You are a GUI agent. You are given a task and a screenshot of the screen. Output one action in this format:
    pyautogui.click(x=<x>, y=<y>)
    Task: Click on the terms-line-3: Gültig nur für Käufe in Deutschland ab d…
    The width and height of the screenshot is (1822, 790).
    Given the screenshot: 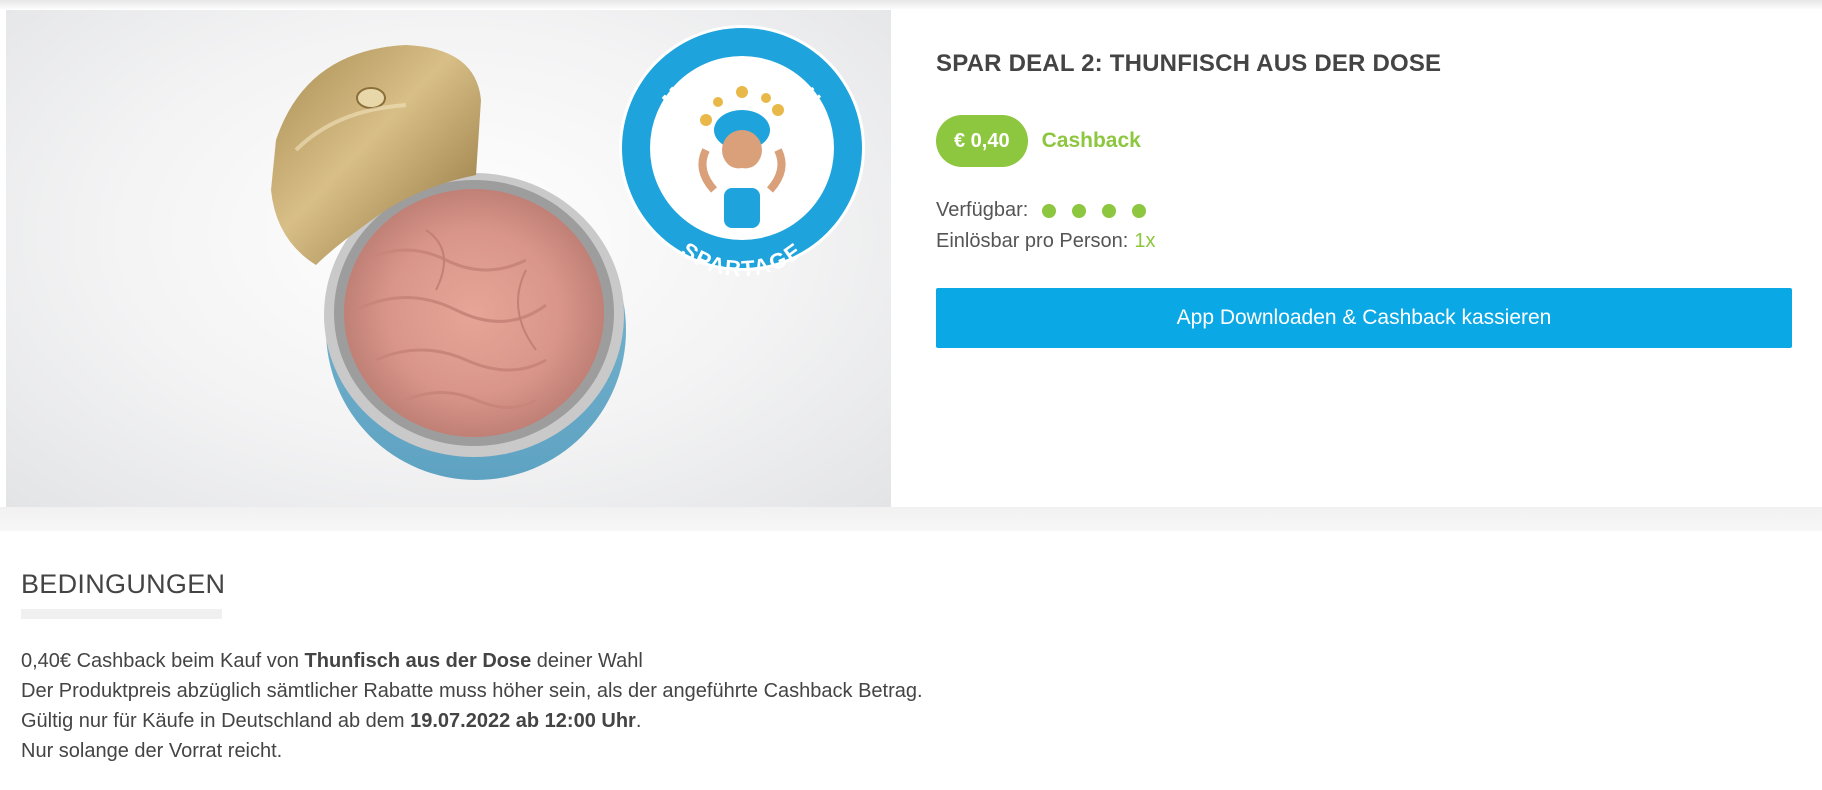 What is the action you would take?
    pyautogui.click(x=472, y=721)
    